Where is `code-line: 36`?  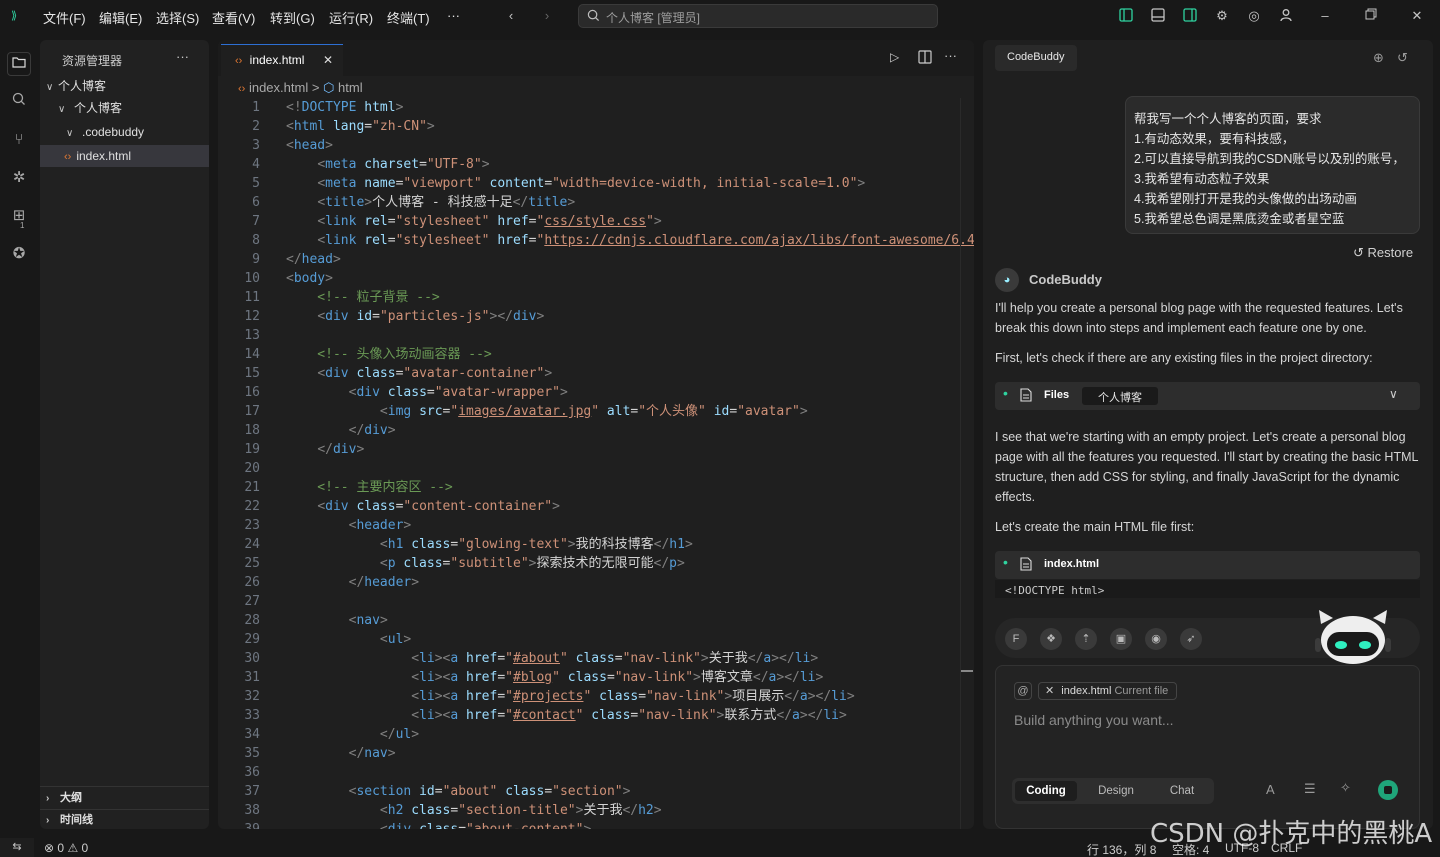 code-line: 36 is located at coordinates (596, 772).